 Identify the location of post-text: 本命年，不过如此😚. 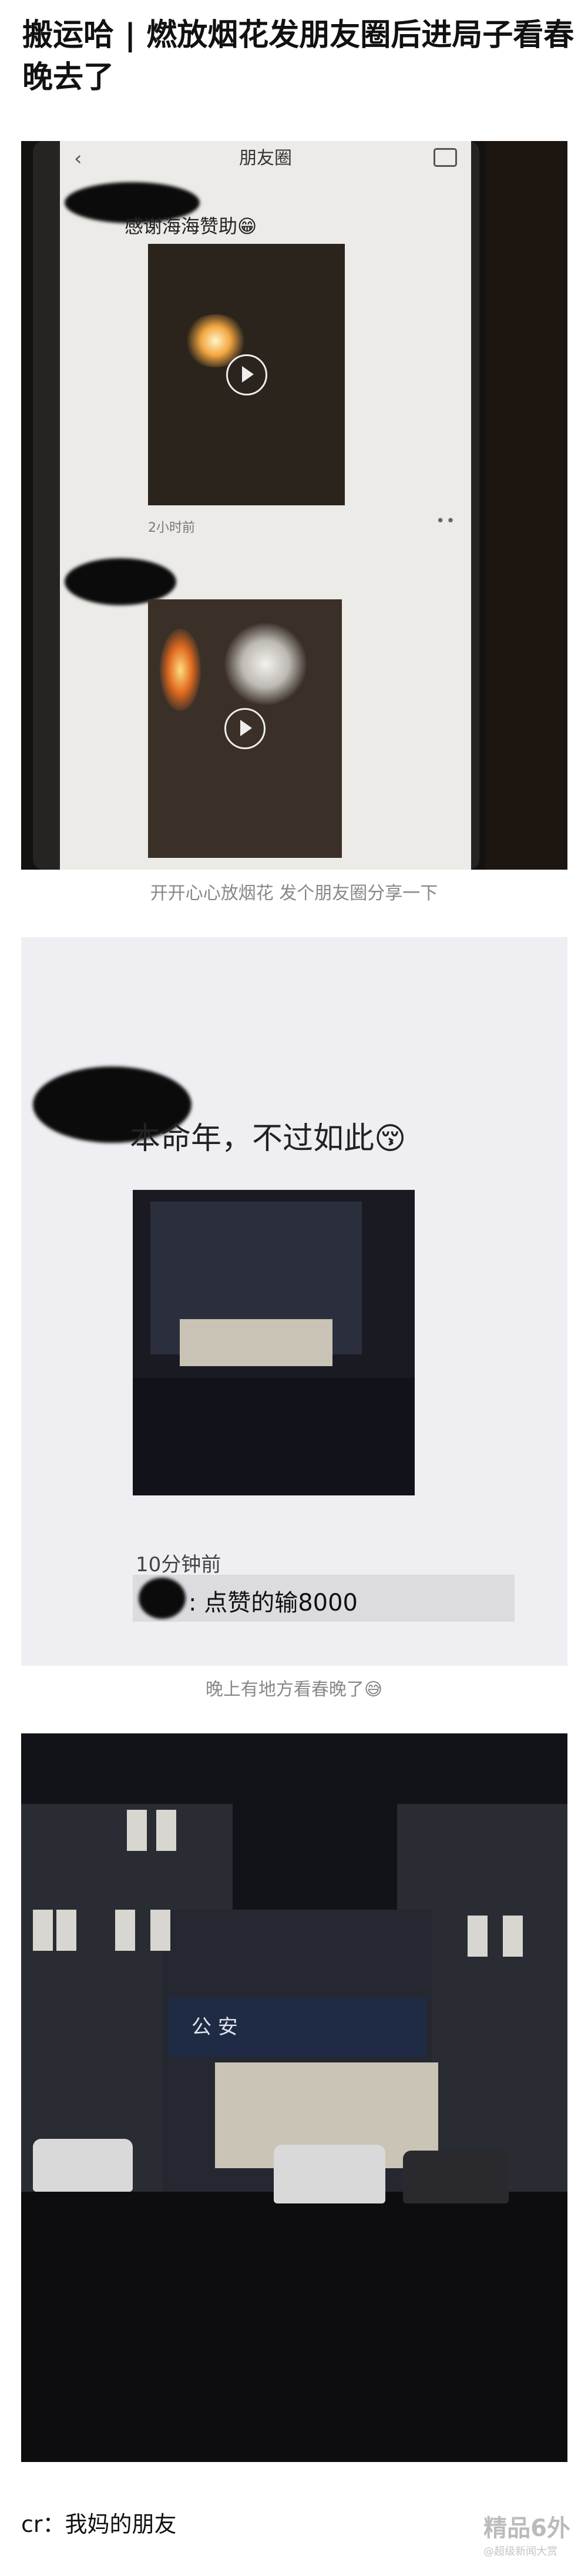
(268, 1138).